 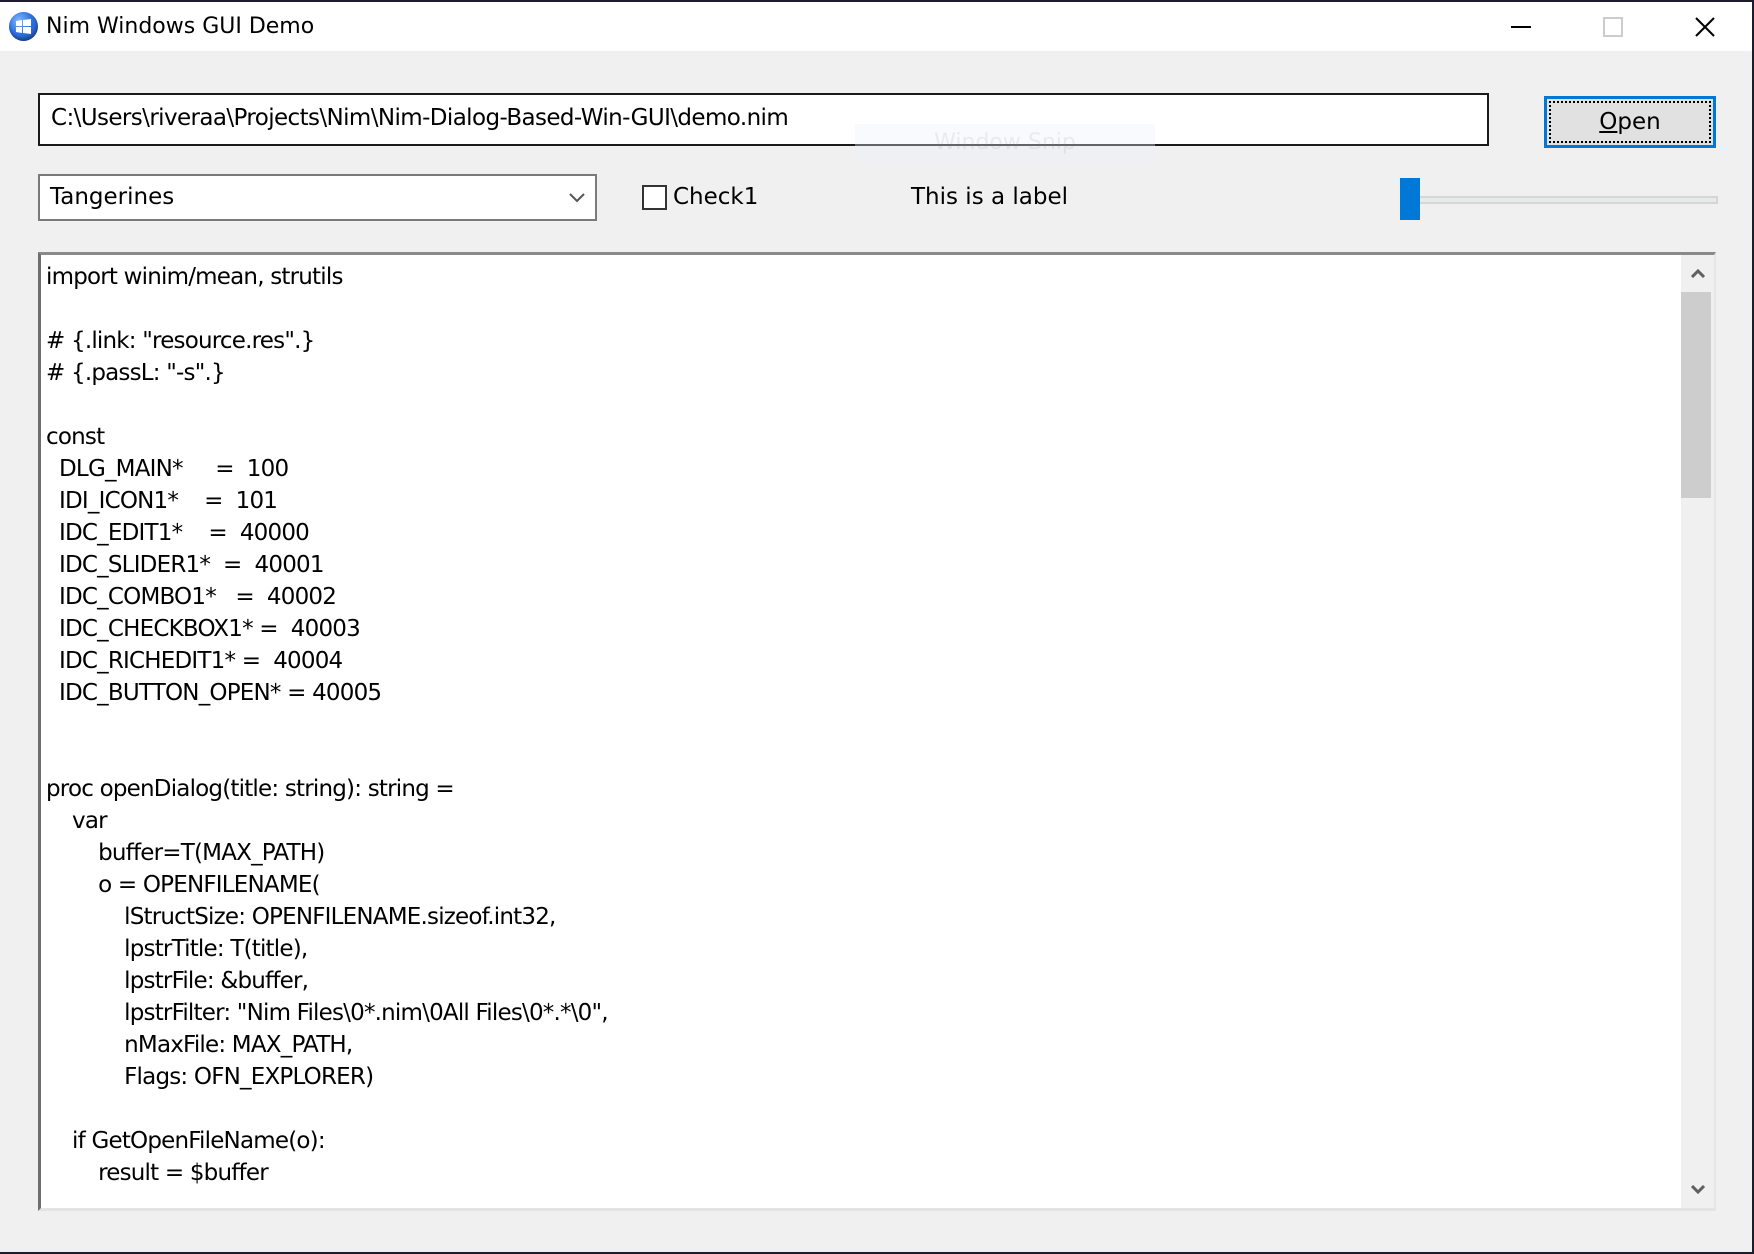 What do you see at coordinates (210, 1077) in the screenshot?
I see `code-line: Flags: OFN_EXPLORER)` at bounding box center [210, 1077].